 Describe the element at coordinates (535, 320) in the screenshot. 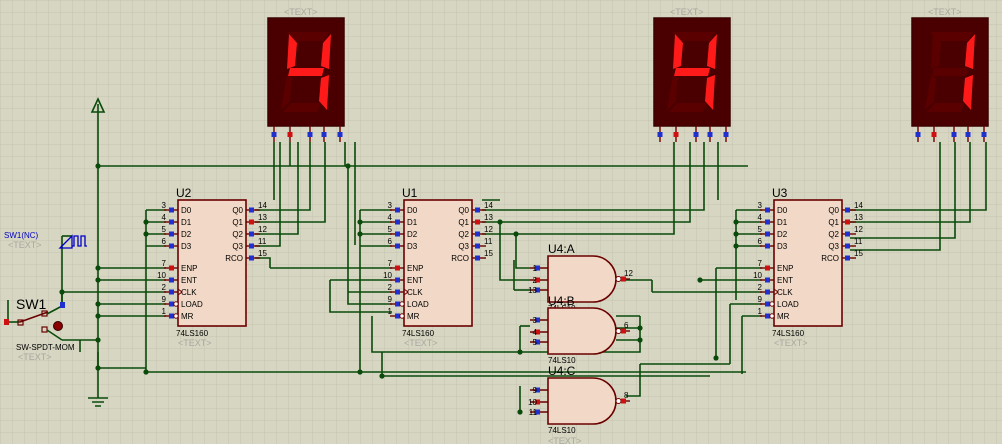

I see `gate-pin-number: 3` at that location.